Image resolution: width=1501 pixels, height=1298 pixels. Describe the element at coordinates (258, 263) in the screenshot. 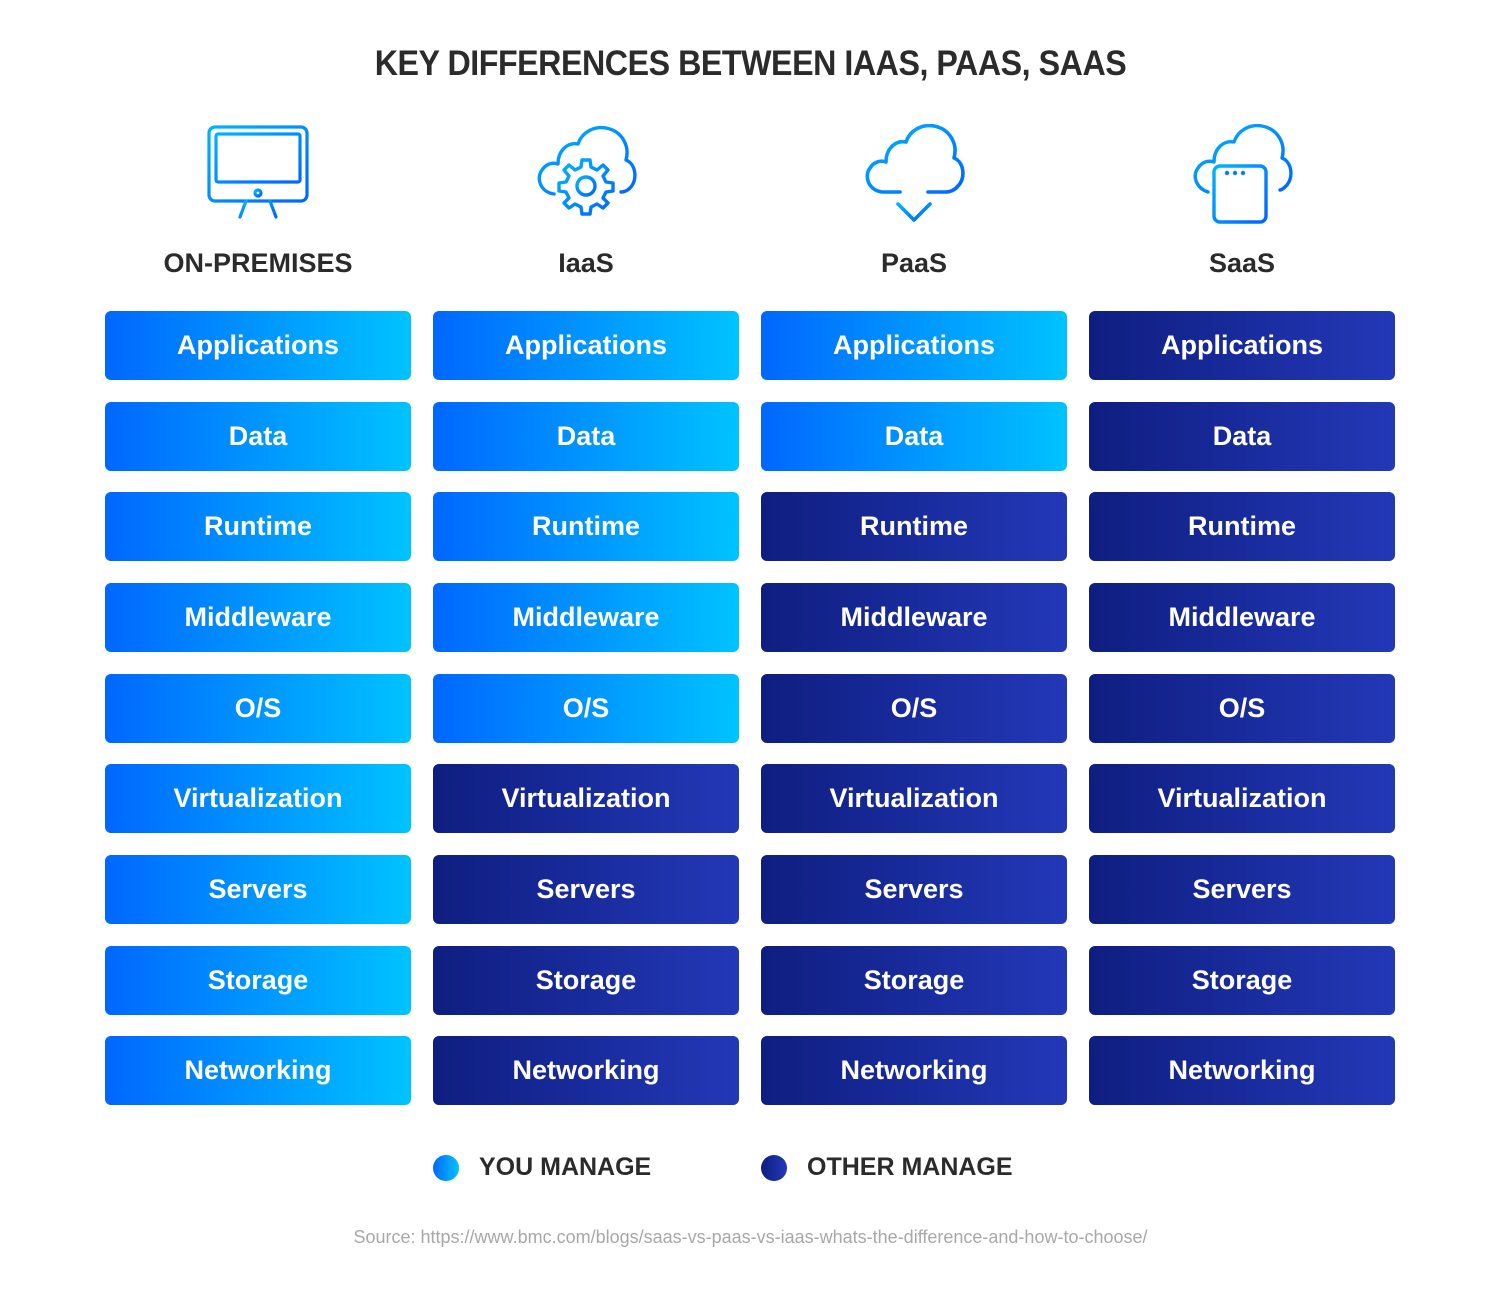

I see `column-label: ON-PREMISES` at that location.